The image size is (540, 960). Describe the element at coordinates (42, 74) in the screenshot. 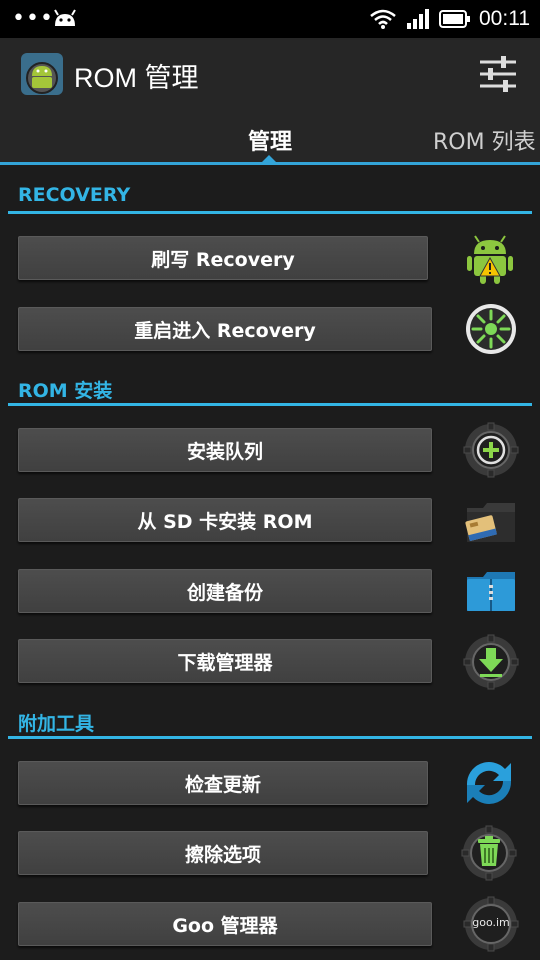

I see `rom-manager-app-icon` at that location.